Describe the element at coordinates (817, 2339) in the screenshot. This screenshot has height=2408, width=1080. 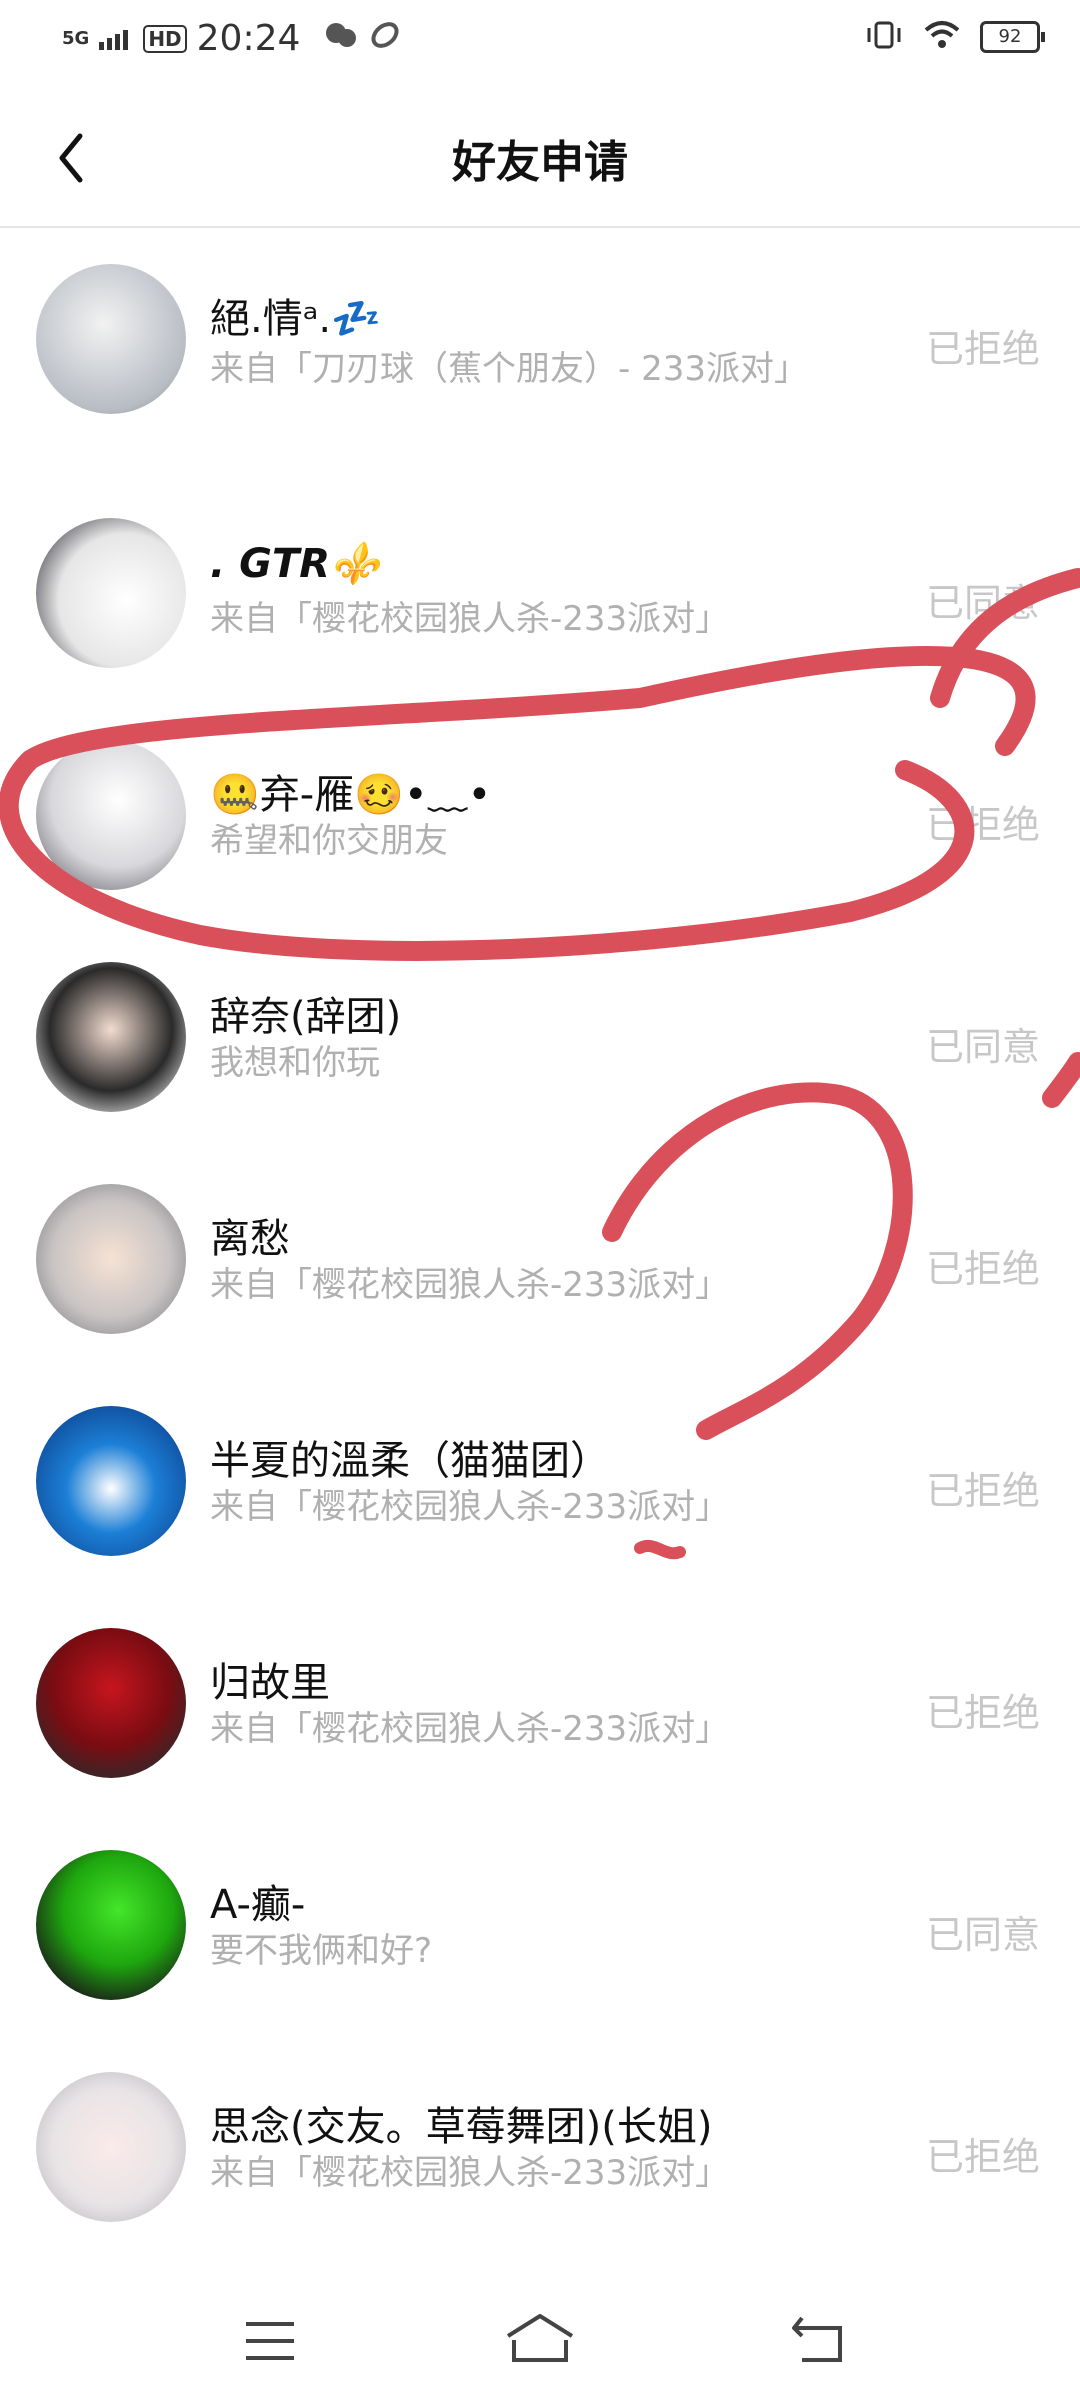
I see `return-icon` at that location.